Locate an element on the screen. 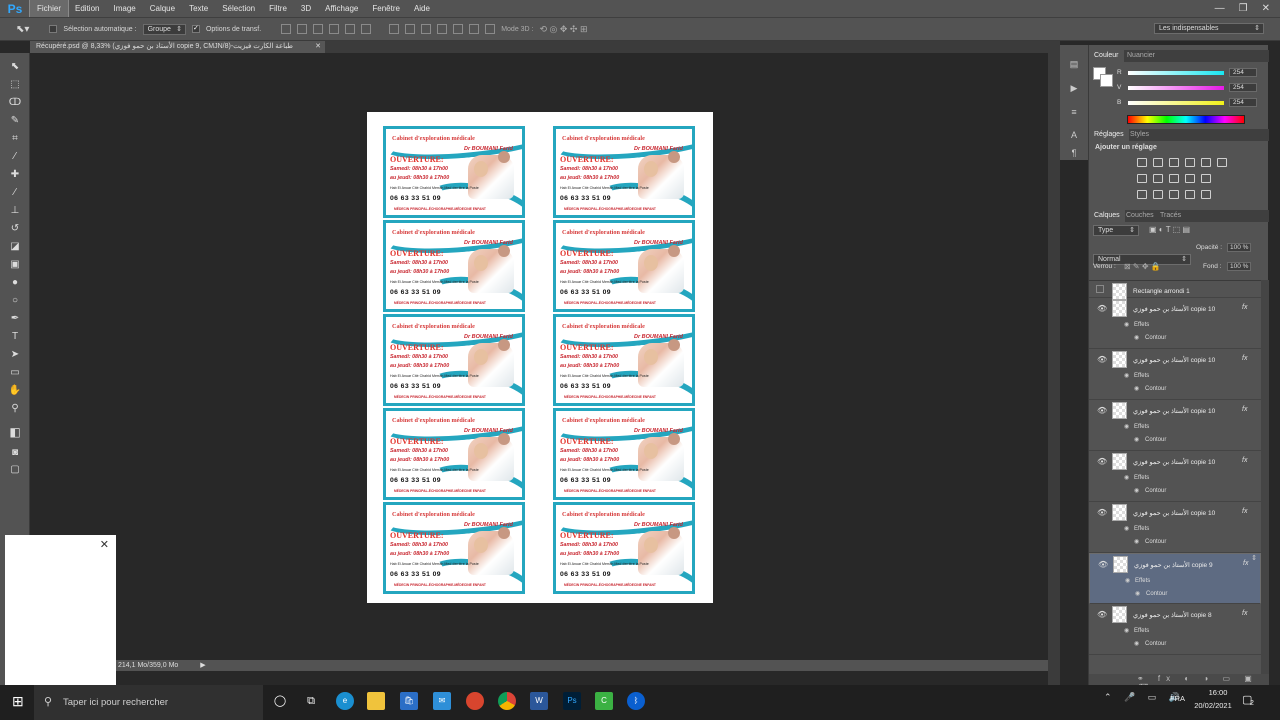 The width and height of the screenshot is (1280, 720). color-swatches-icon: ◧ is located at coordinates (15, 432).